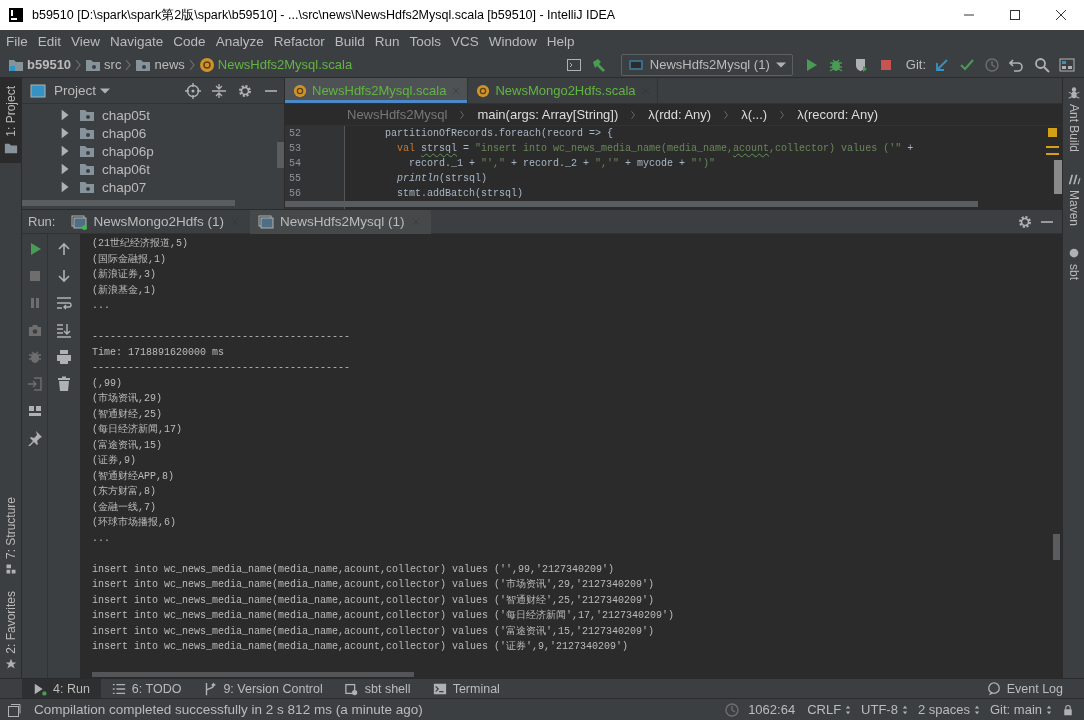 The width and height of the screenshot is (1084, 720). What do you see at coordinates (397, 114) in the screenshot?
I see `breadcrumb-item: NewsHdfs2Mysql` at bounding box center [397, 114].